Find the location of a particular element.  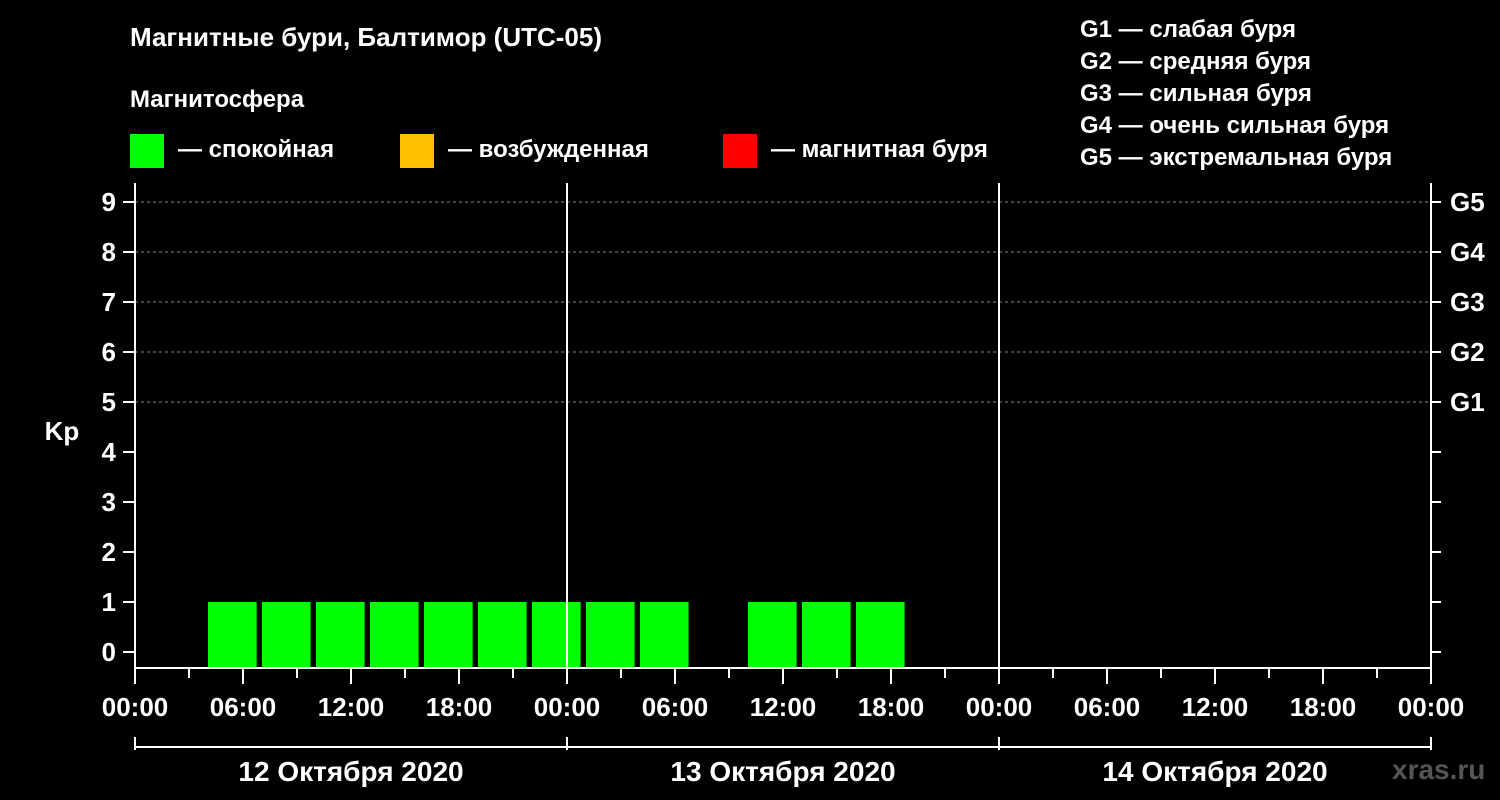

y-tick-label: 2 is located at coordinates (109, 552).